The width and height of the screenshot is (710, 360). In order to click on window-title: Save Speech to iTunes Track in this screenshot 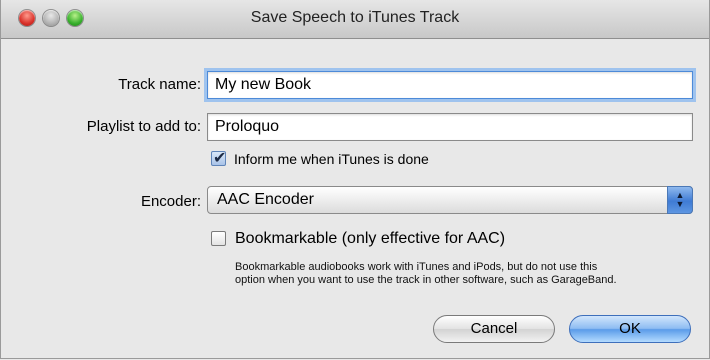, I will do `click(355, 17)`.